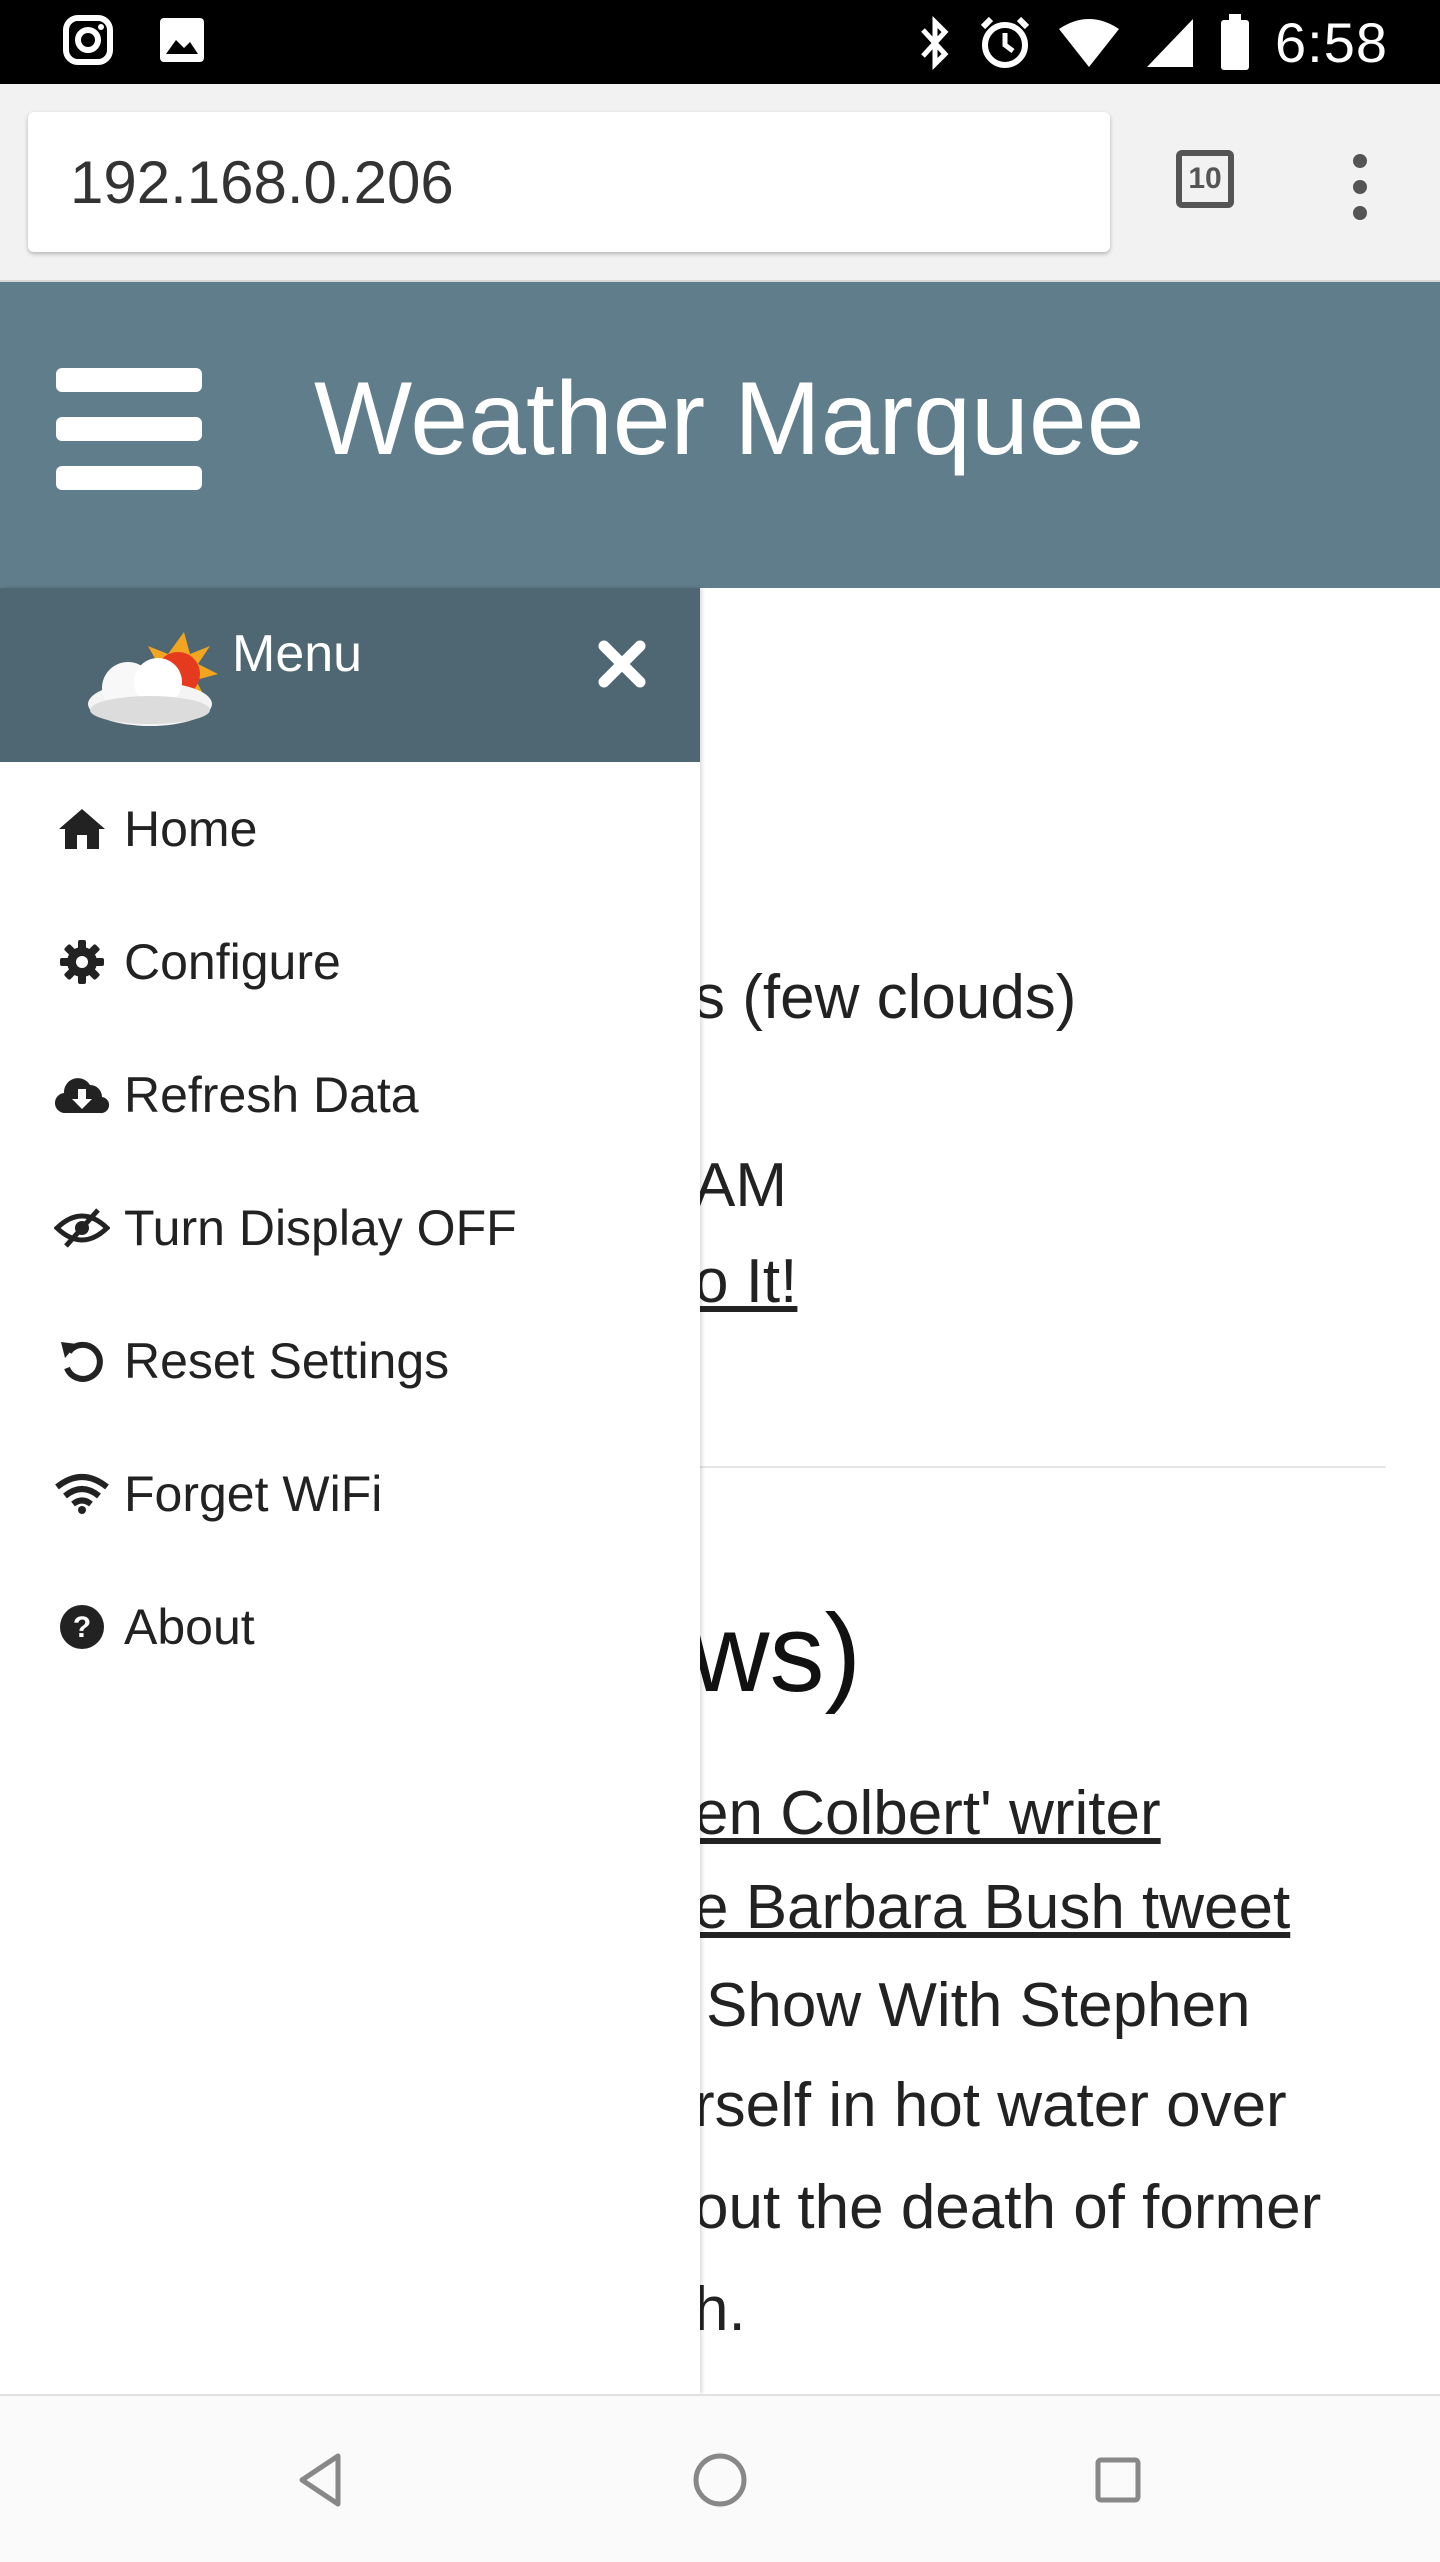 The height and width of the screenshot is (2562, 1440). Describe the element at coordinates (82, 1095) in the screenshot. I see `cloud-download-icon` at that location.